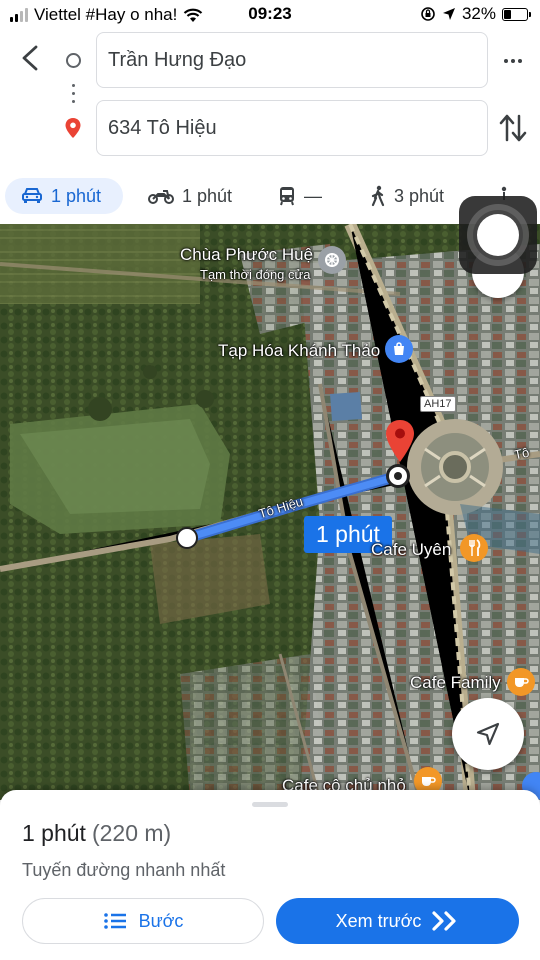 Image resolution: width=540 pixels, height=960 pixels. I want to click on tab-motorbike: 1 phút, so click(190, 196).